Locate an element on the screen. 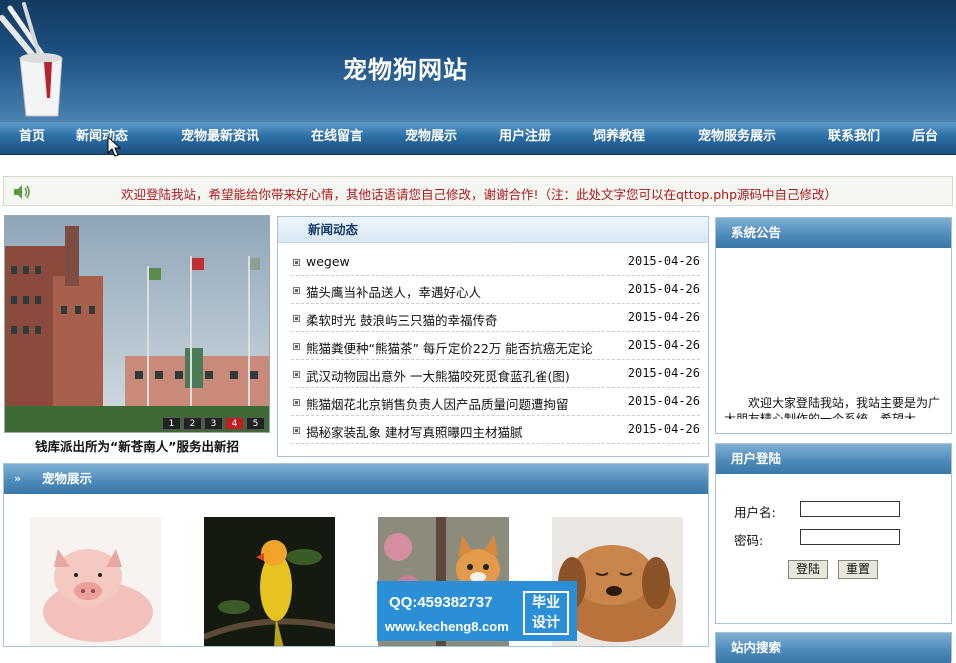  watermark-qq: QQ:459382737 is located at coordinates (441, 602).